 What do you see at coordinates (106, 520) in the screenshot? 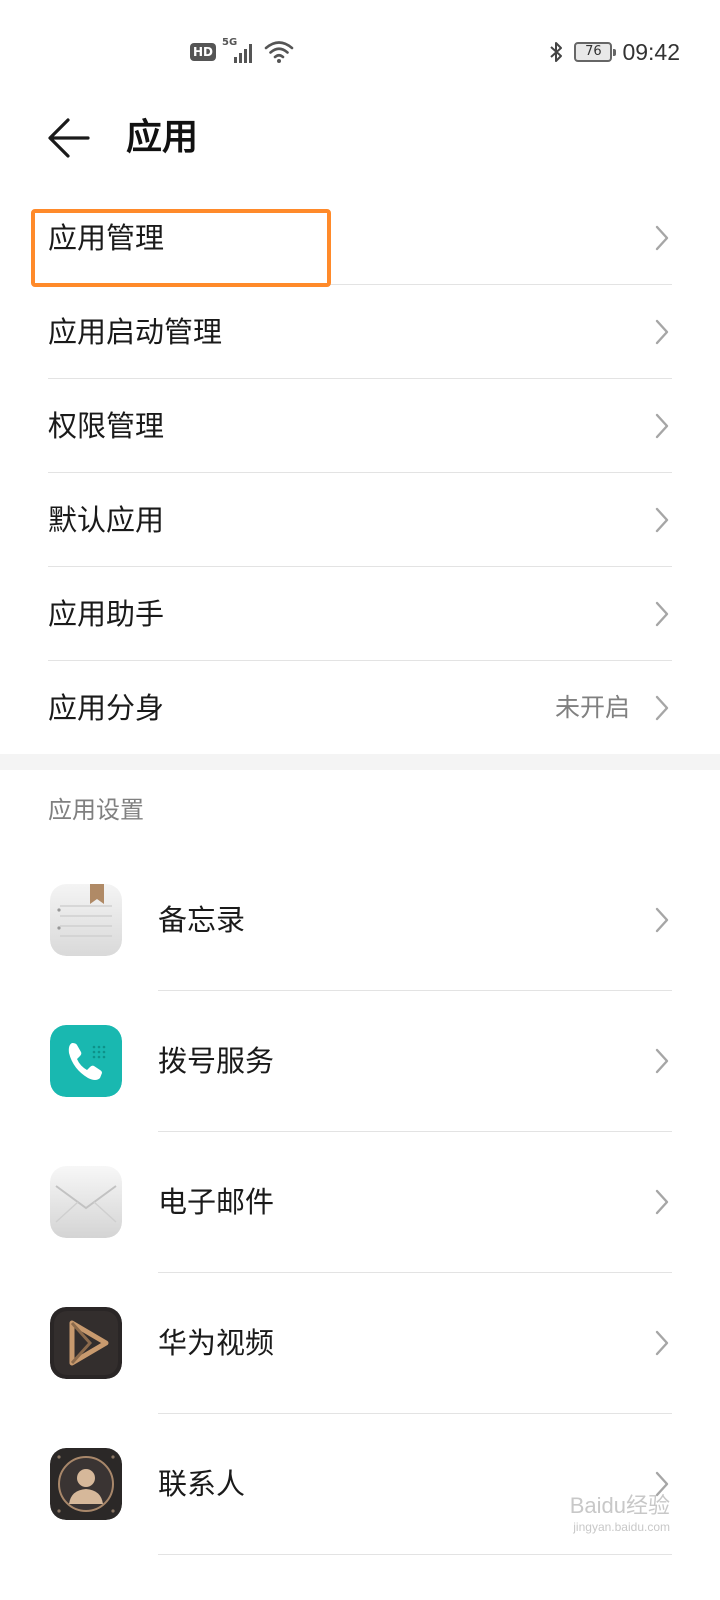
I see `menu-item-label: 默认应用` at bounding box center [106, 520].